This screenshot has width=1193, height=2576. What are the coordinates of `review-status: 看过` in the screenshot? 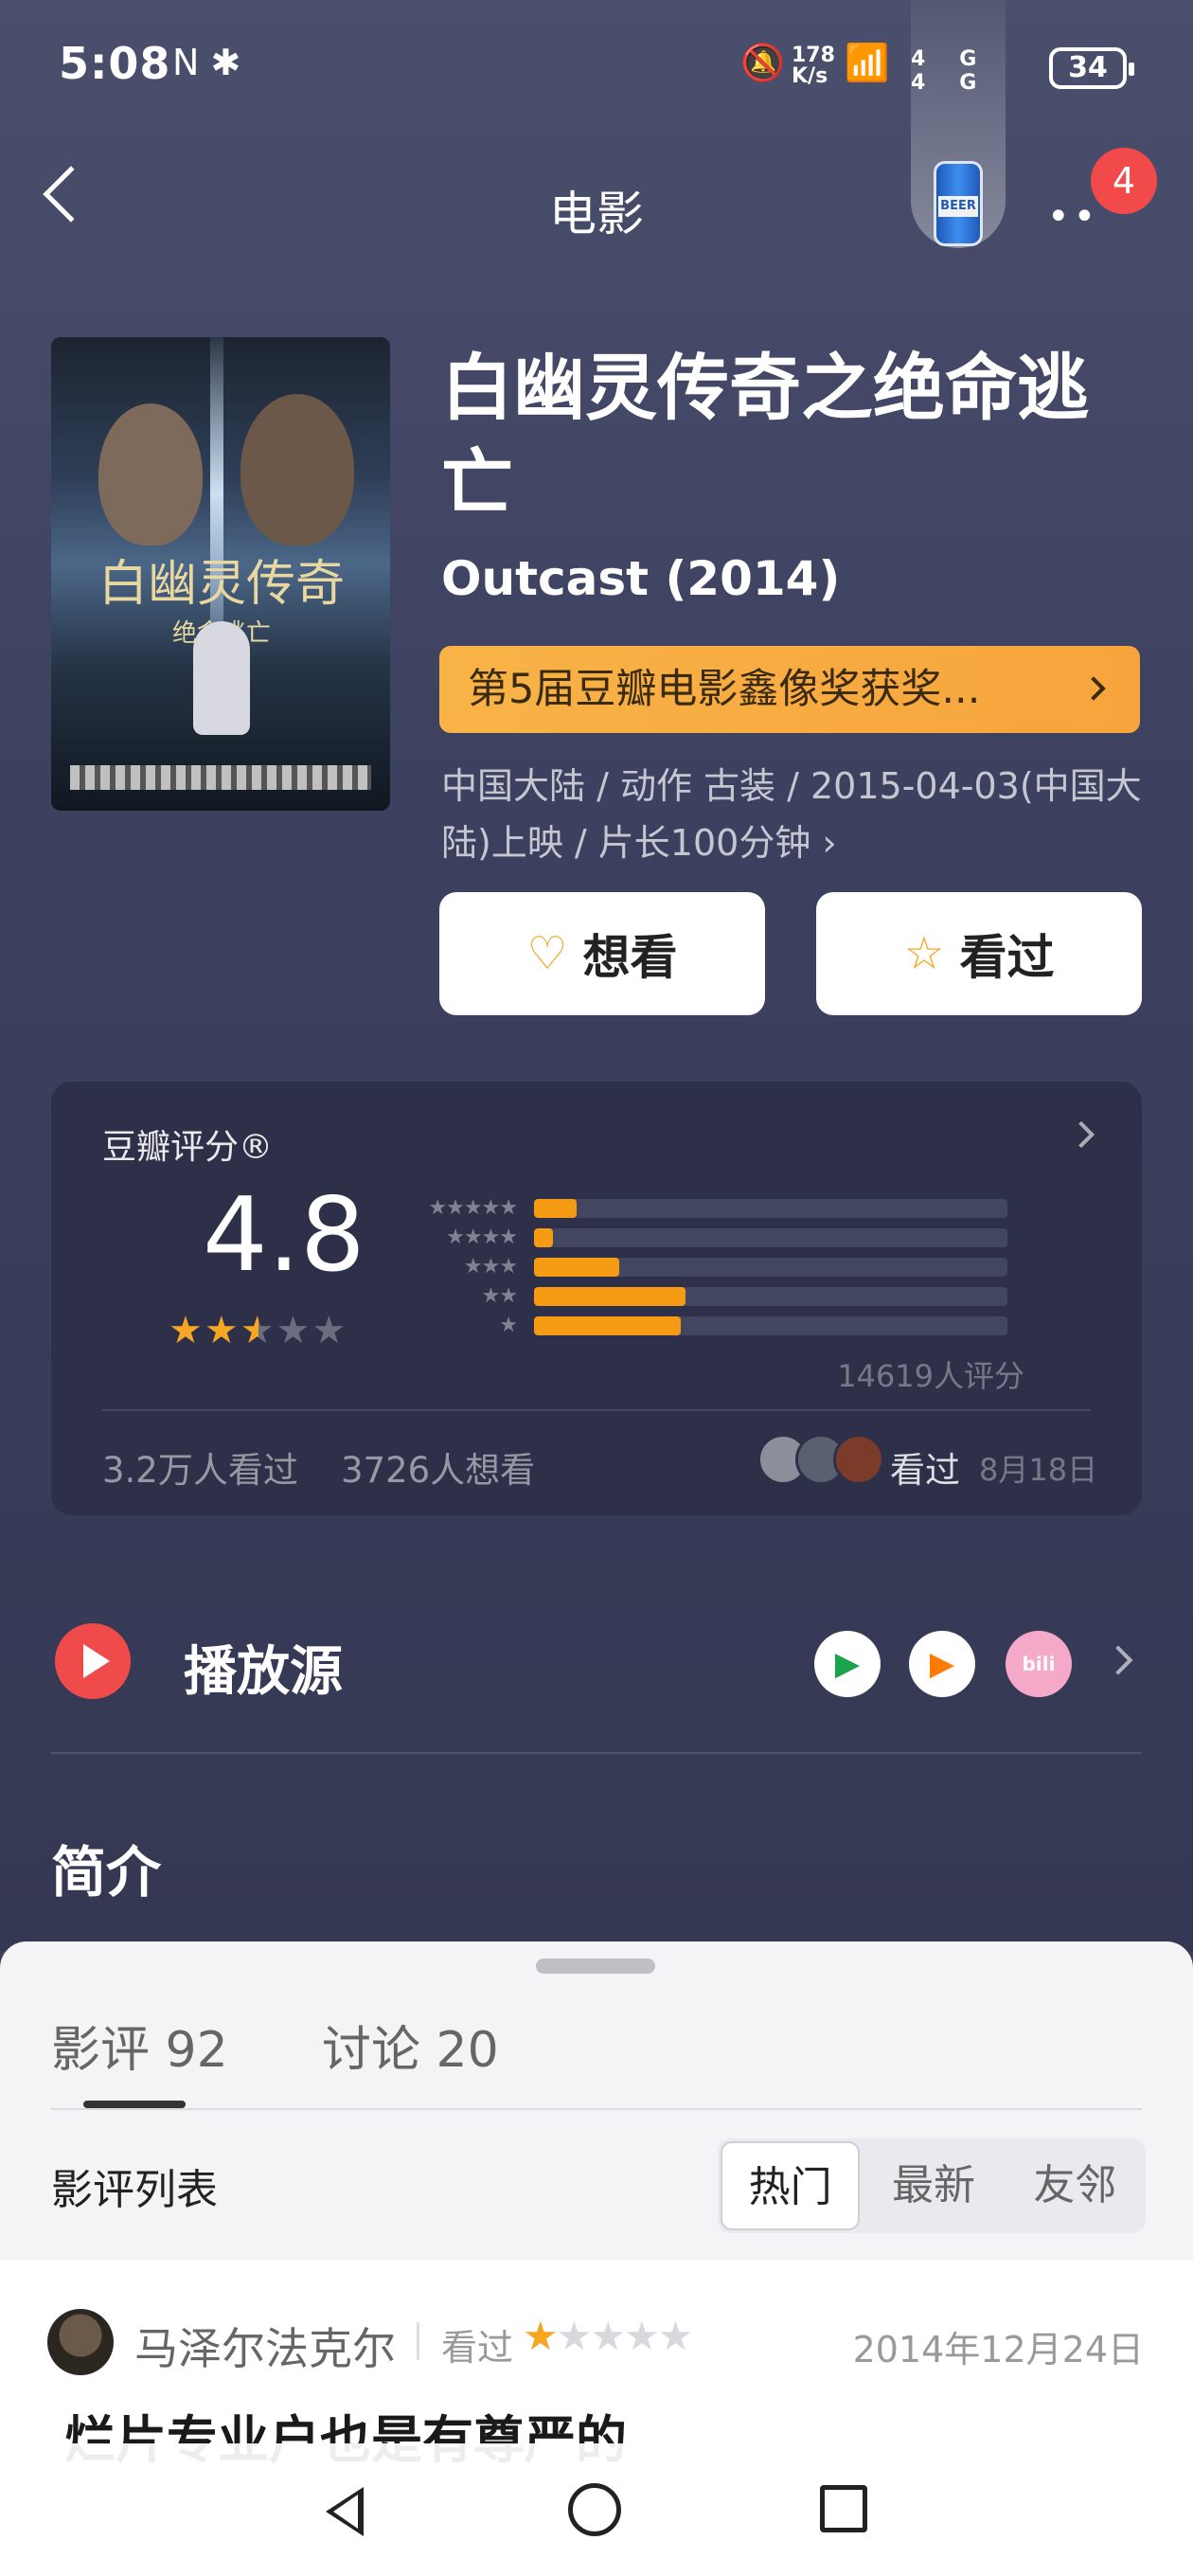 It's located at (477, 2348).